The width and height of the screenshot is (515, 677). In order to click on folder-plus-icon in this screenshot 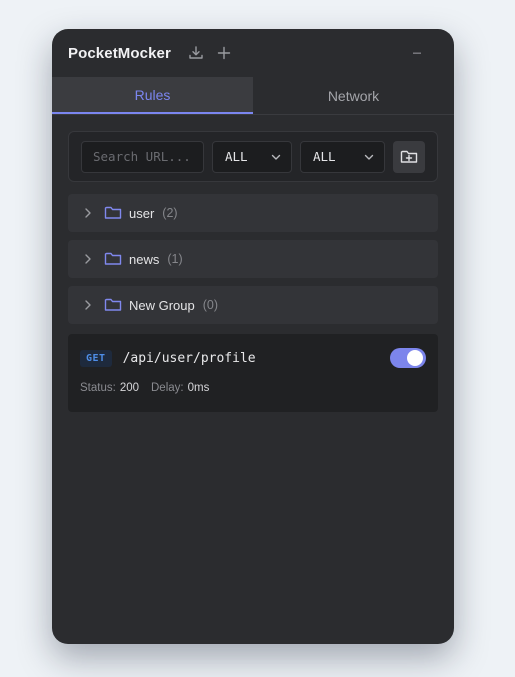, I will do `click(409, 156)`.